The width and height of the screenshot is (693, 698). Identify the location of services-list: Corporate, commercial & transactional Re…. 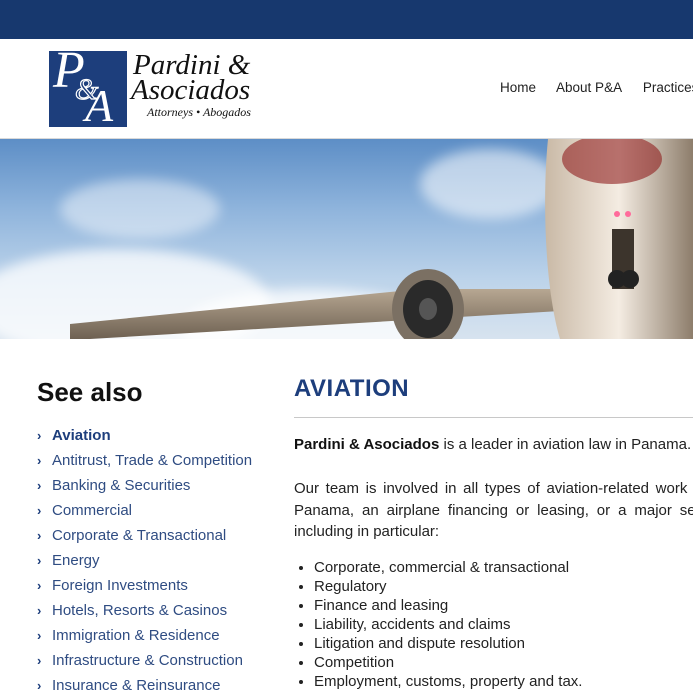
(493, 624).